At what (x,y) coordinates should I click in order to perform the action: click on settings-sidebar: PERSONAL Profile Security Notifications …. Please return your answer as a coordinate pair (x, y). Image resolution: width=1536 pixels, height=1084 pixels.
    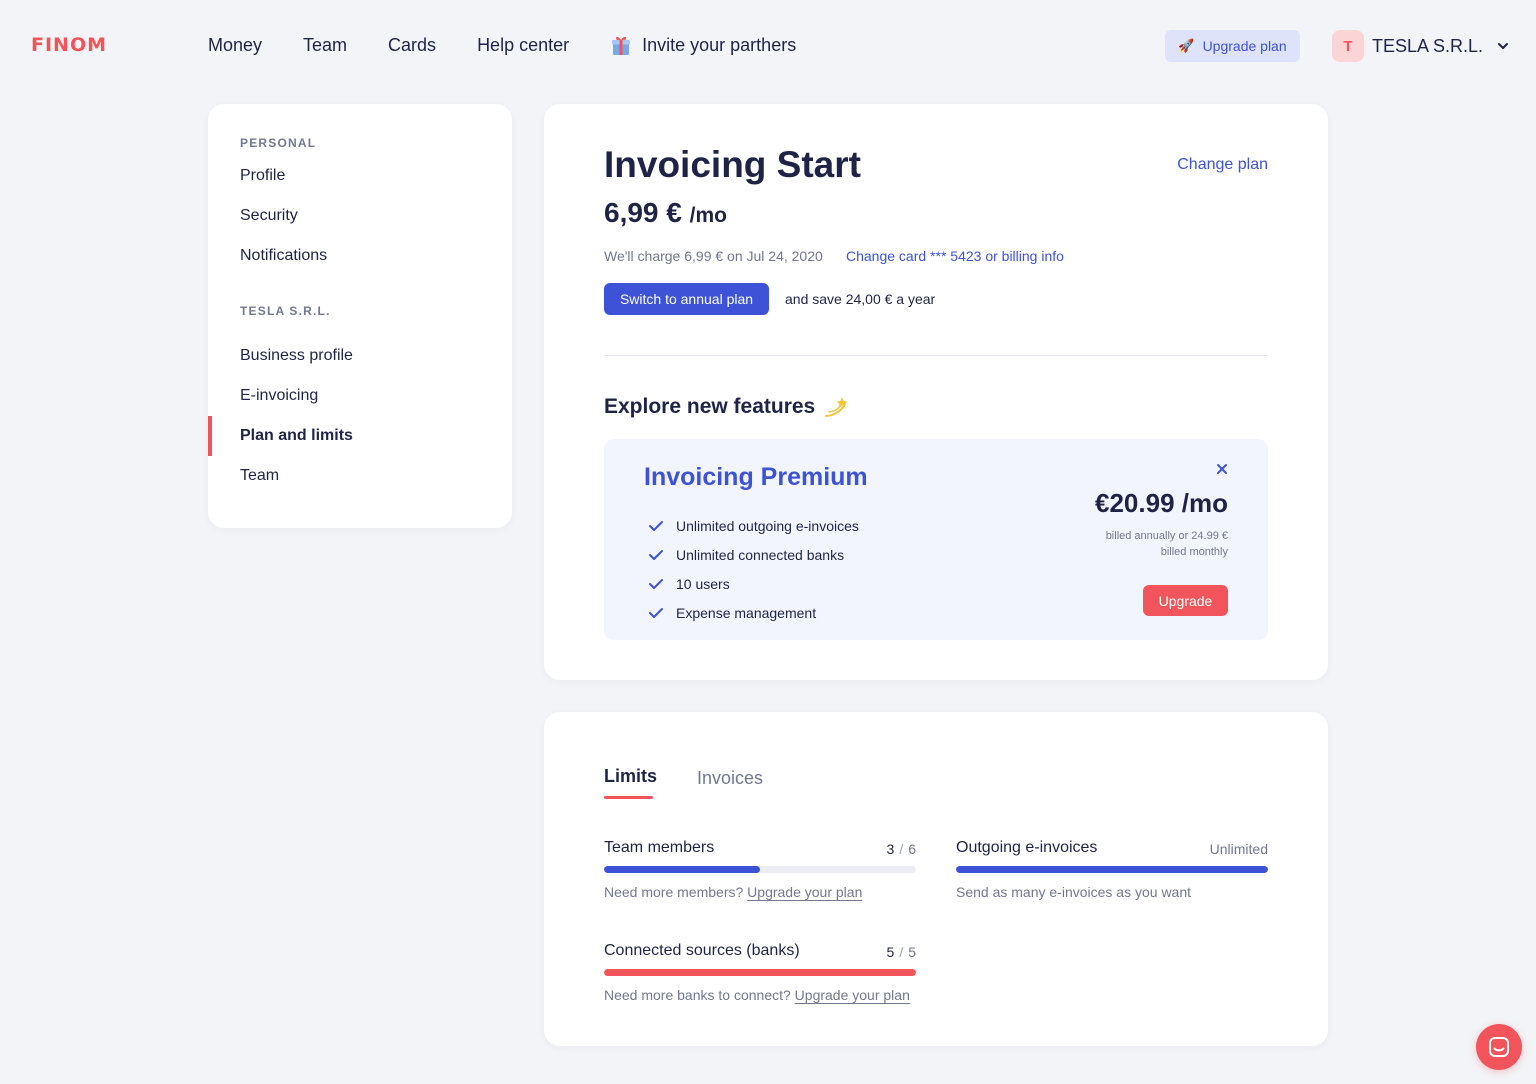
    Looking at the image, I should click on (360, 316).